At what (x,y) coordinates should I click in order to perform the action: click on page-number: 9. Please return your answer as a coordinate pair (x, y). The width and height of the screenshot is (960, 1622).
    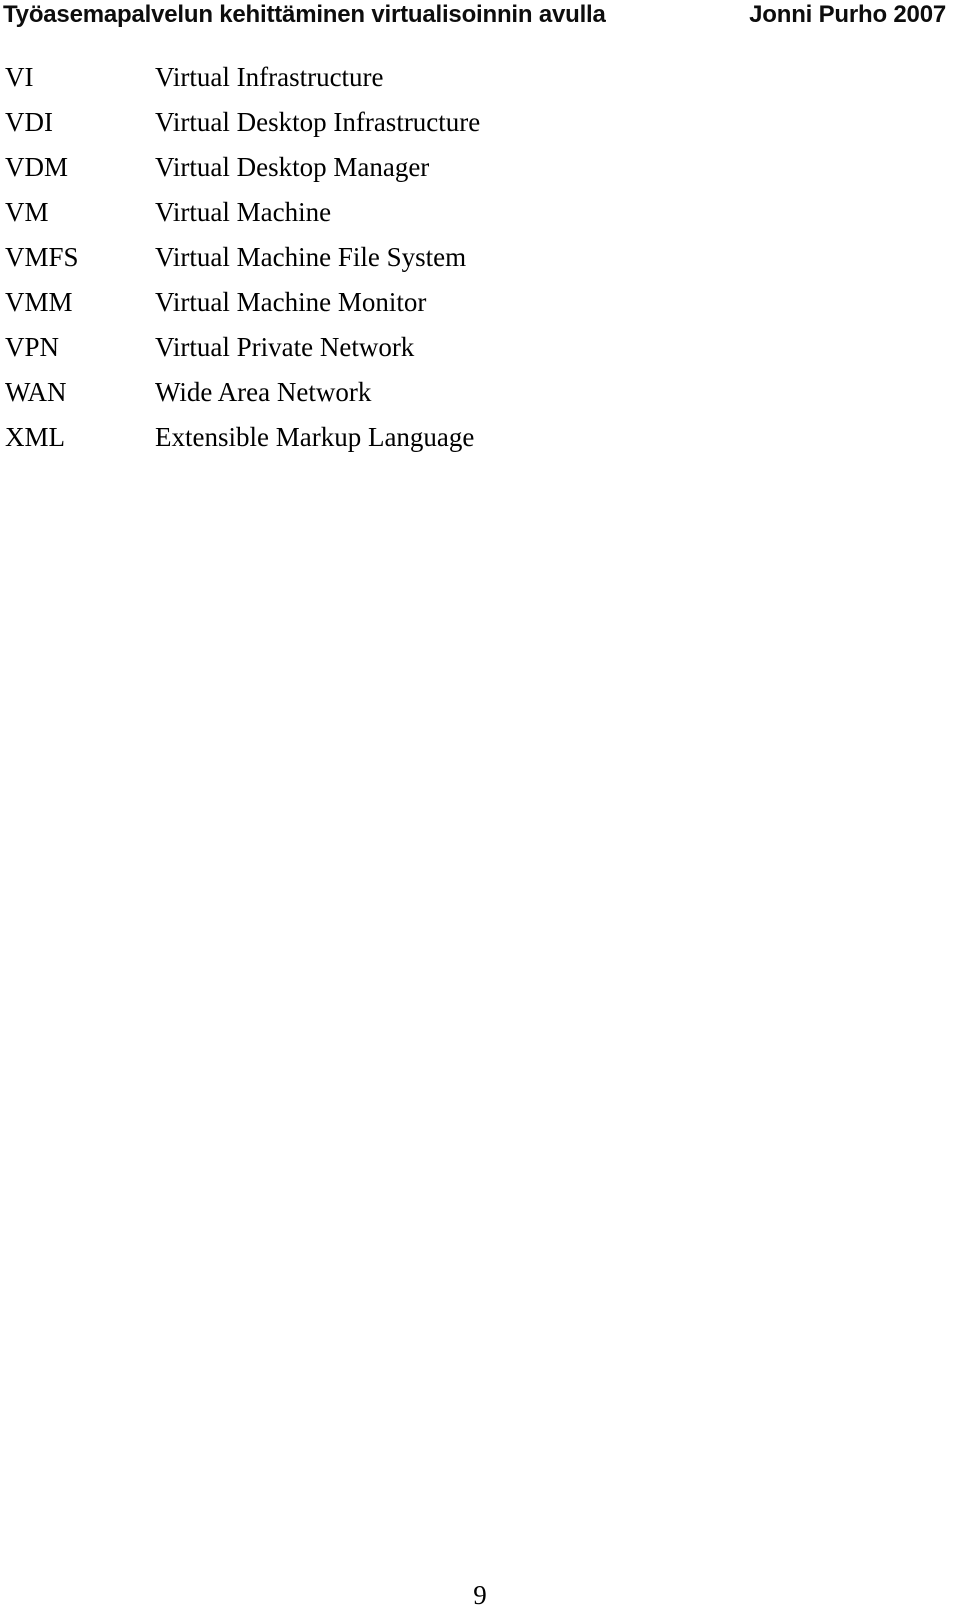
    Looking at the image, I should click on (480, 1595).